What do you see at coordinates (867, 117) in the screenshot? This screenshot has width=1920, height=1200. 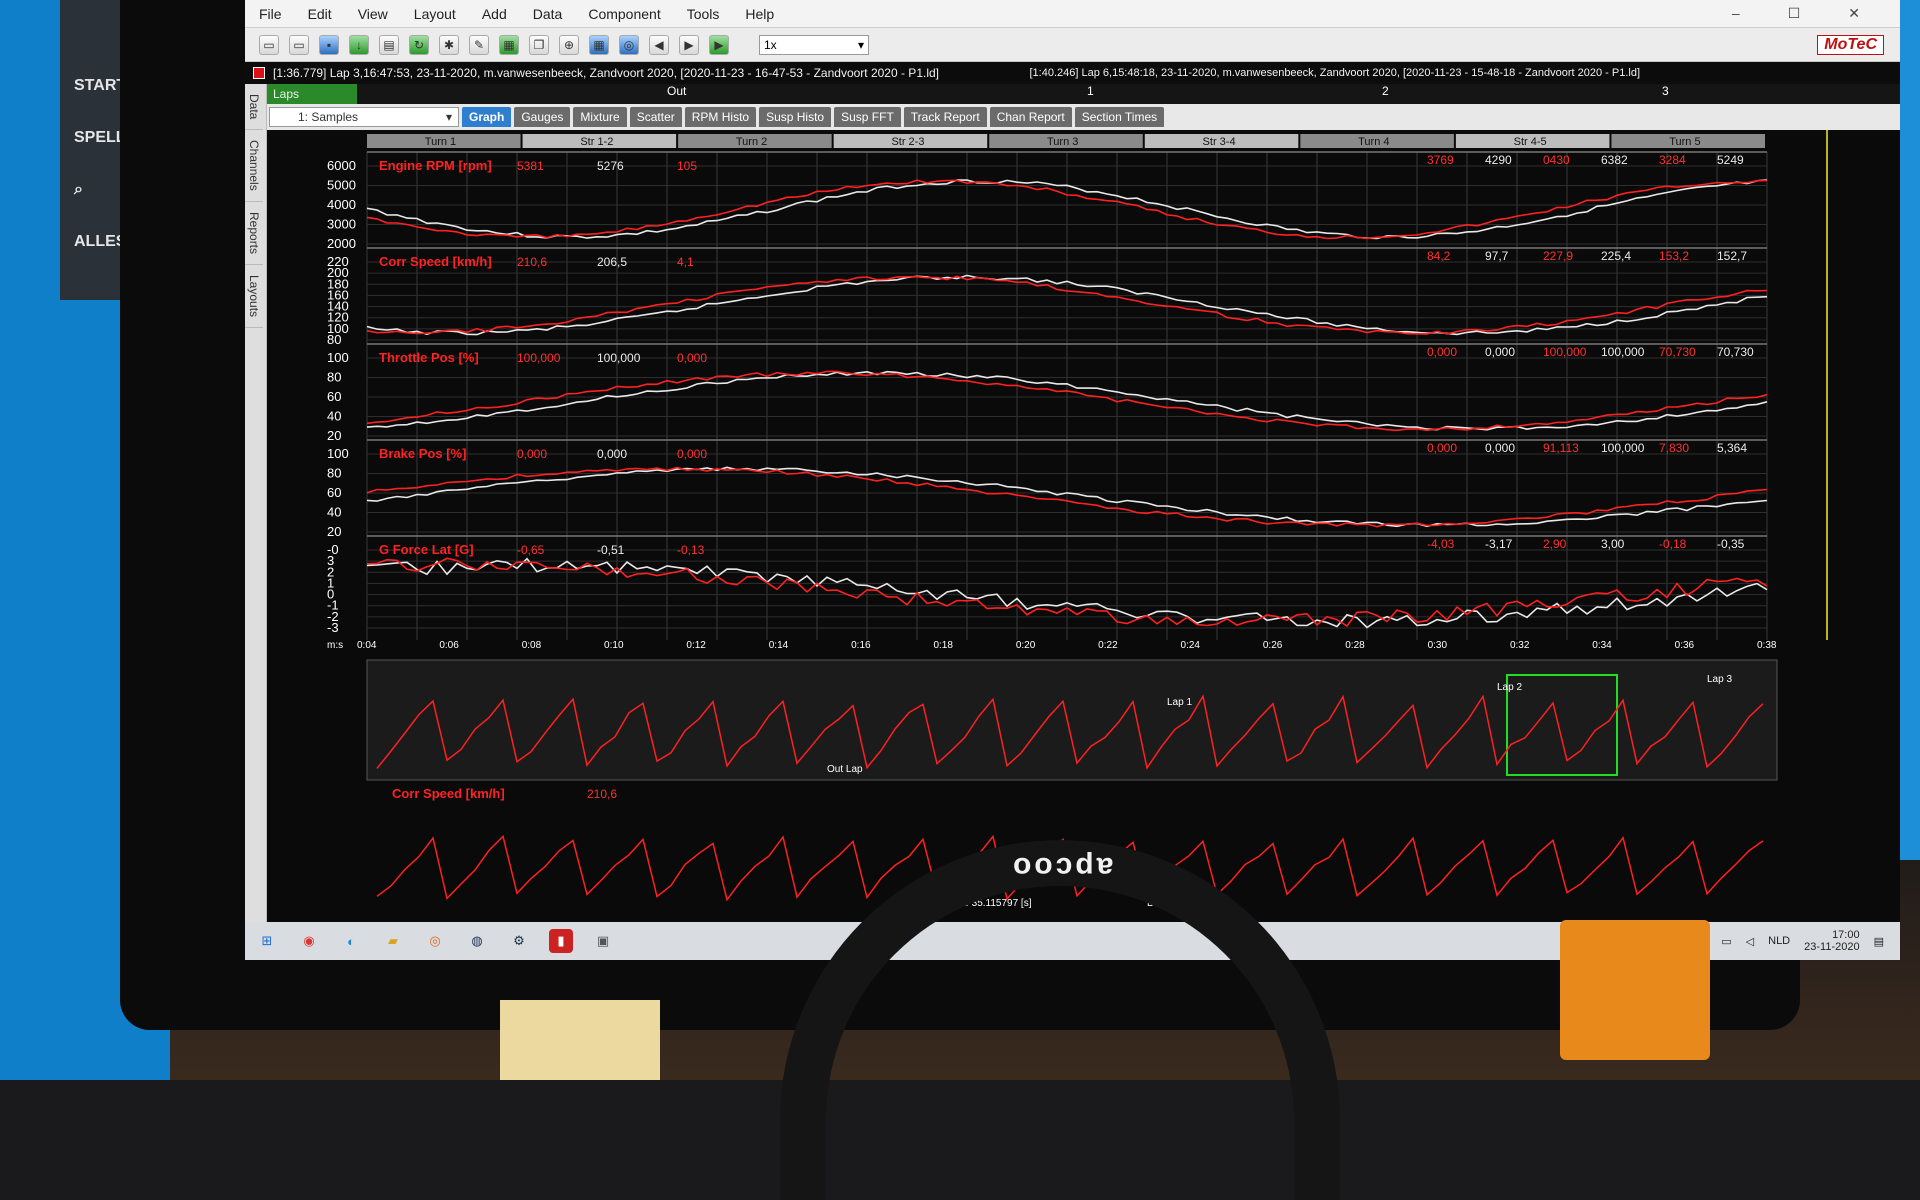 I see `tab-susp-fft: Susp FFT` at bounding box center [867, 117].